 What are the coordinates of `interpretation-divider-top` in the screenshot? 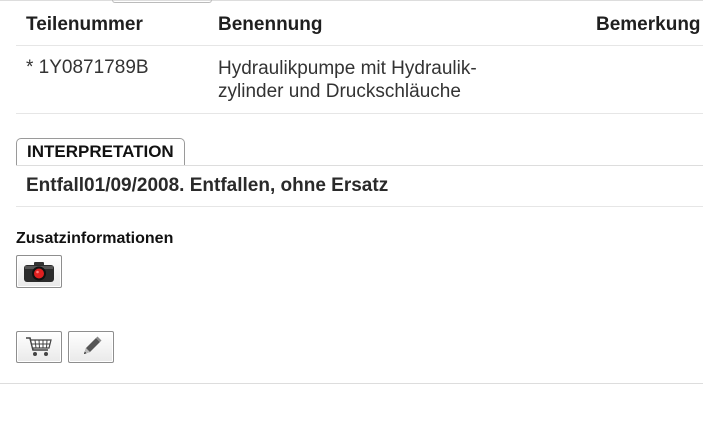 It's located at (359, 165).